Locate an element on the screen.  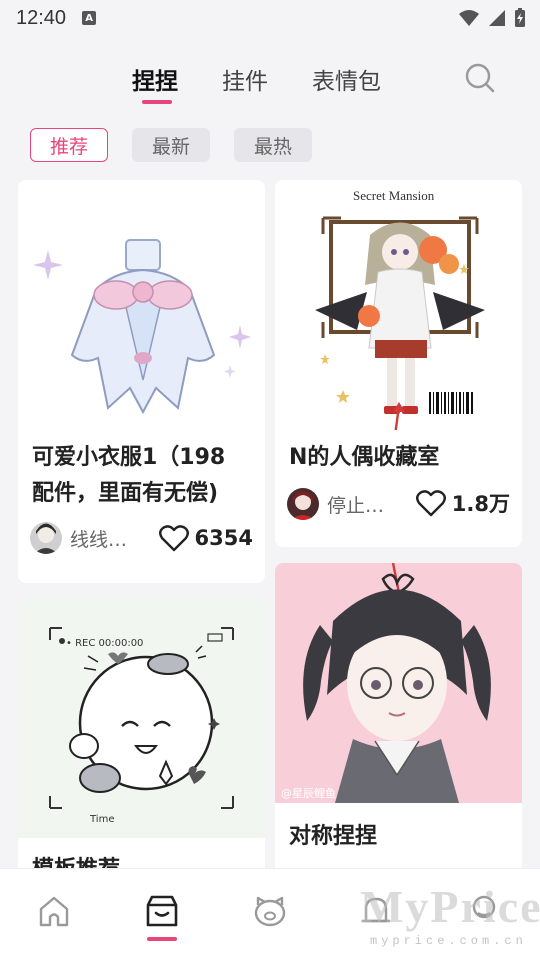
post-card: • REC 00:00:00 Time 模板推荐 is located at coordinates (141, 735).